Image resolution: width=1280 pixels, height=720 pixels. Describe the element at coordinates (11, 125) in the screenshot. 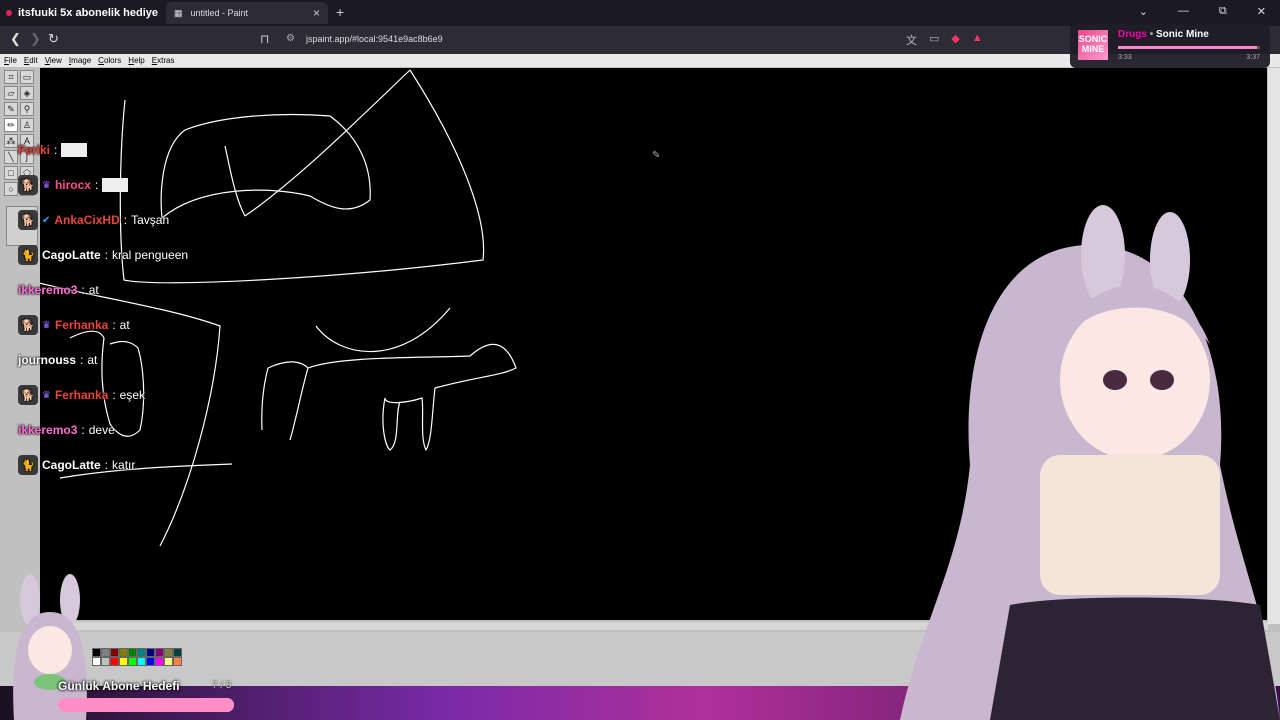

I see `pencil-icon: ✏` at that location.